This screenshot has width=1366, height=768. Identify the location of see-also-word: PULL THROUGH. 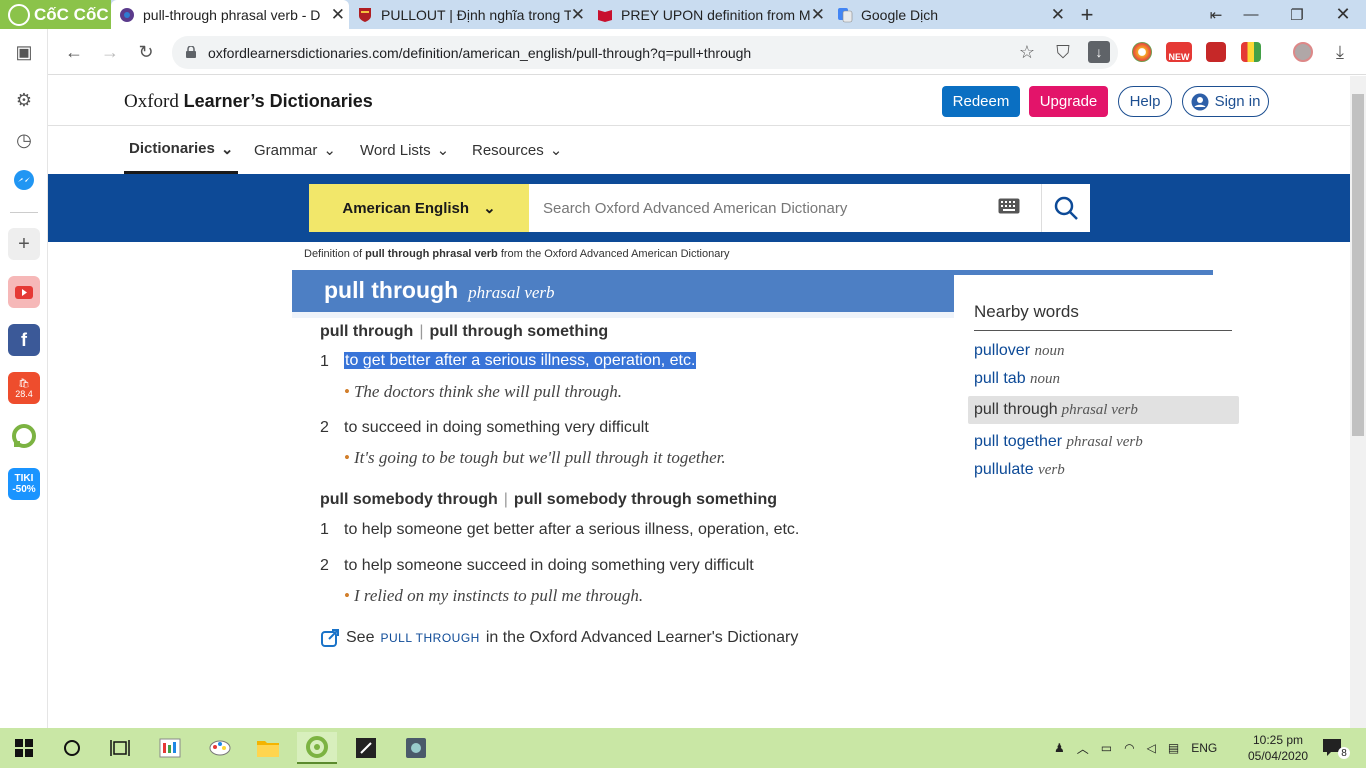
(429, 638).